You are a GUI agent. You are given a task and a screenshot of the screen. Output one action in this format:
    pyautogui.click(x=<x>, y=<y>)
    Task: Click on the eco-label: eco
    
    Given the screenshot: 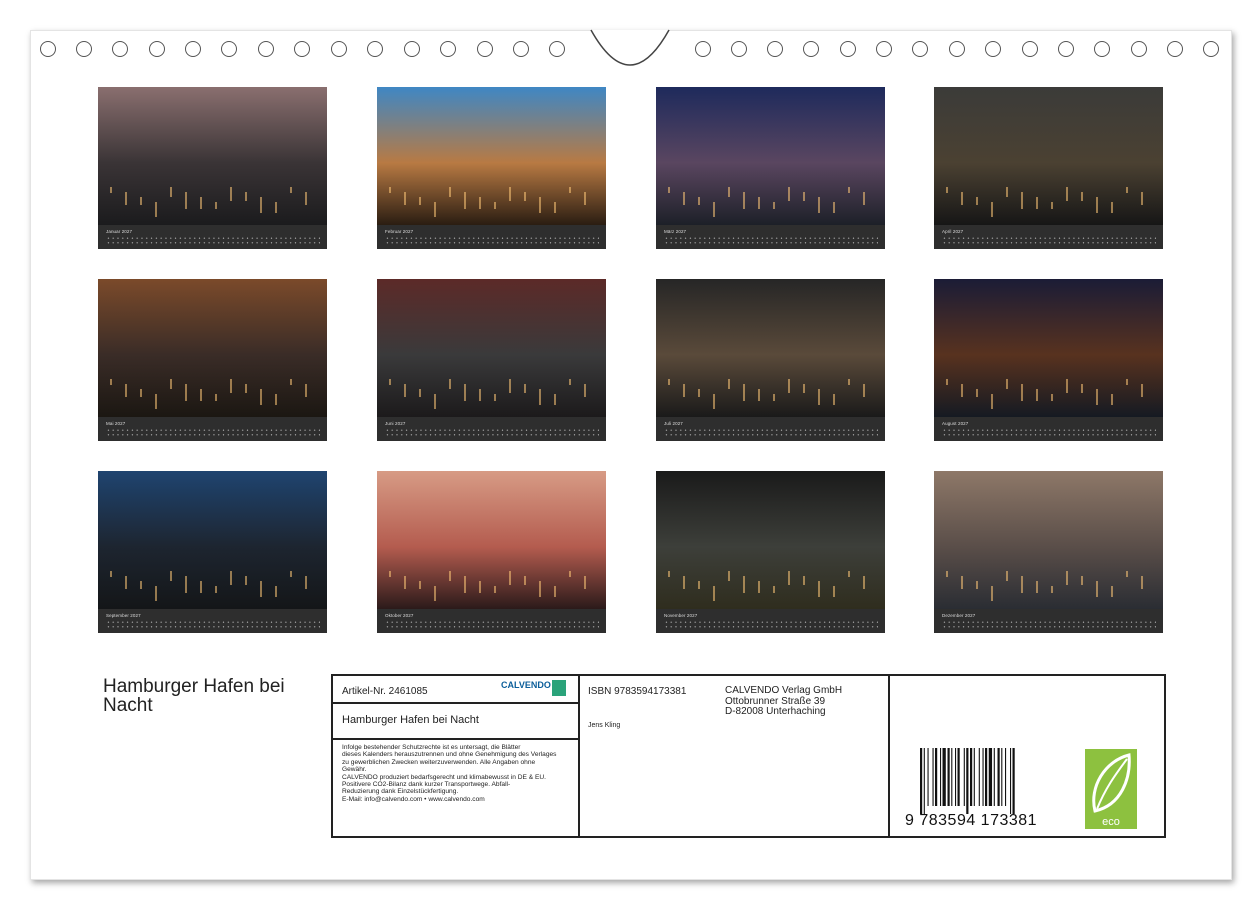 What is the action you would take?
    pyautogui.click(x=1111, y=822)
    